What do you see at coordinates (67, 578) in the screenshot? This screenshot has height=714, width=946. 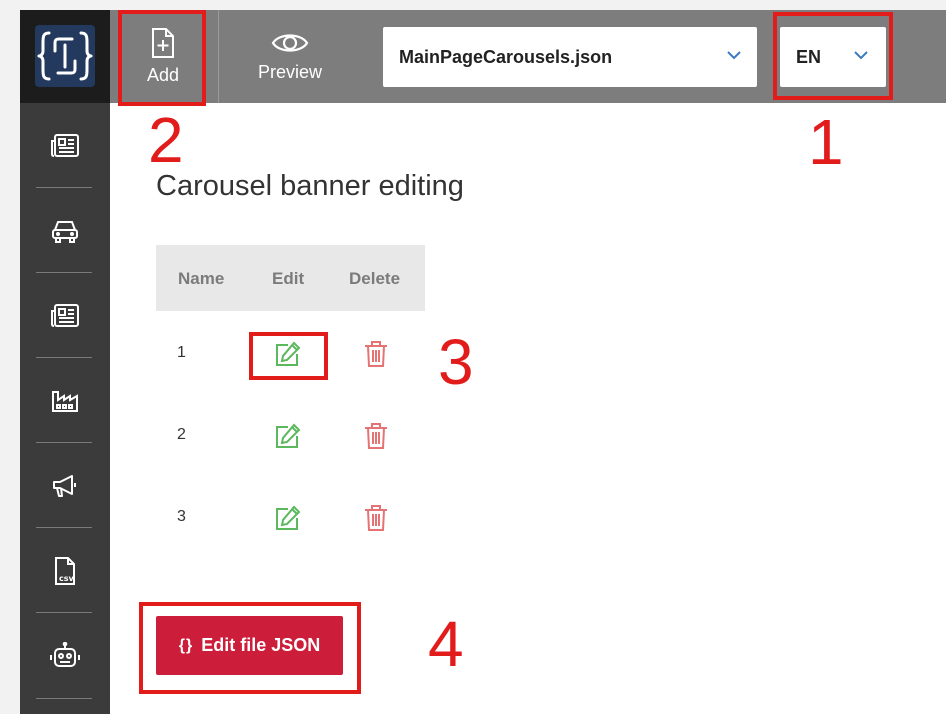 I see `svg-text: csv` at bounding box center [67, 578].